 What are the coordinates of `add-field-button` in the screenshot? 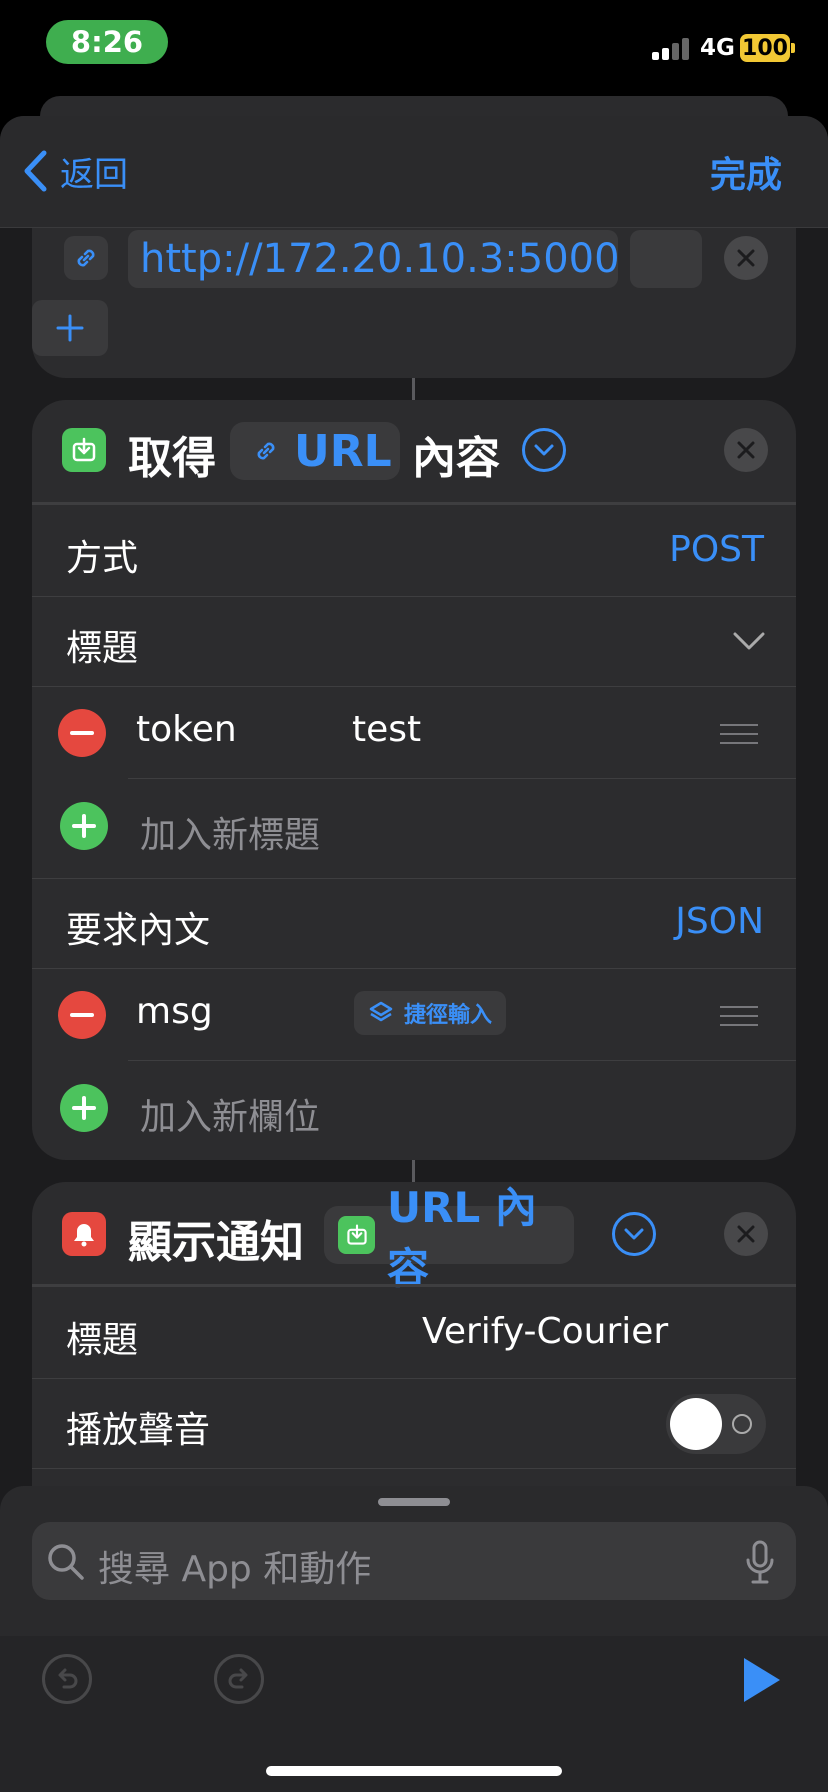 It's located at (84, 1108).